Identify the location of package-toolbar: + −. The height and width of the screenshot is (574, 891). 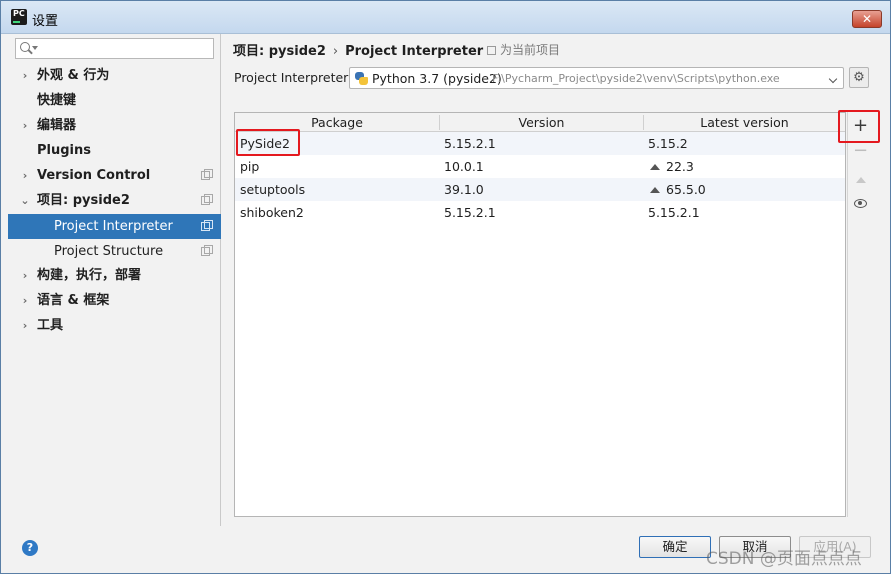
(859, 314).